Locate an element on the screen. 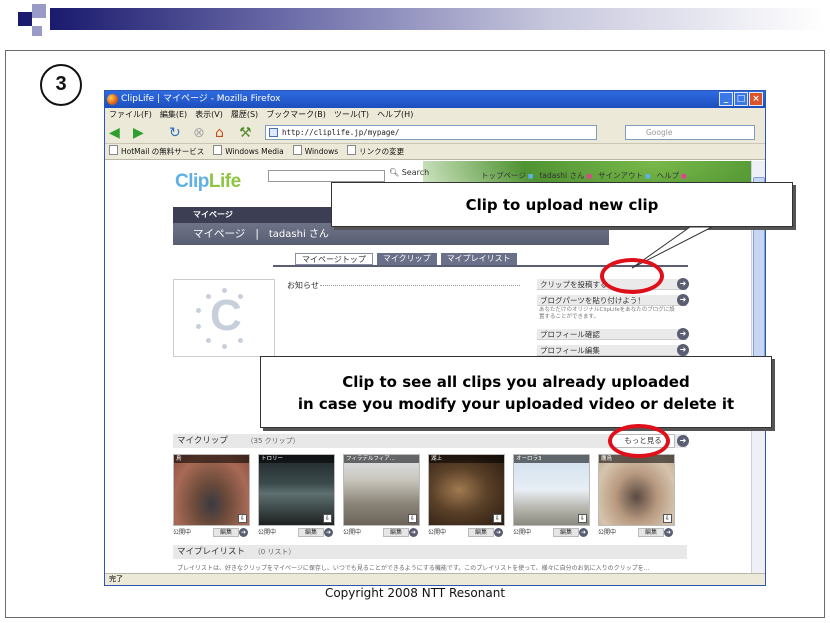 The height and width of the screenshot is (623, 830). window-controls: _ □ × is located at coordinates (741, 99).